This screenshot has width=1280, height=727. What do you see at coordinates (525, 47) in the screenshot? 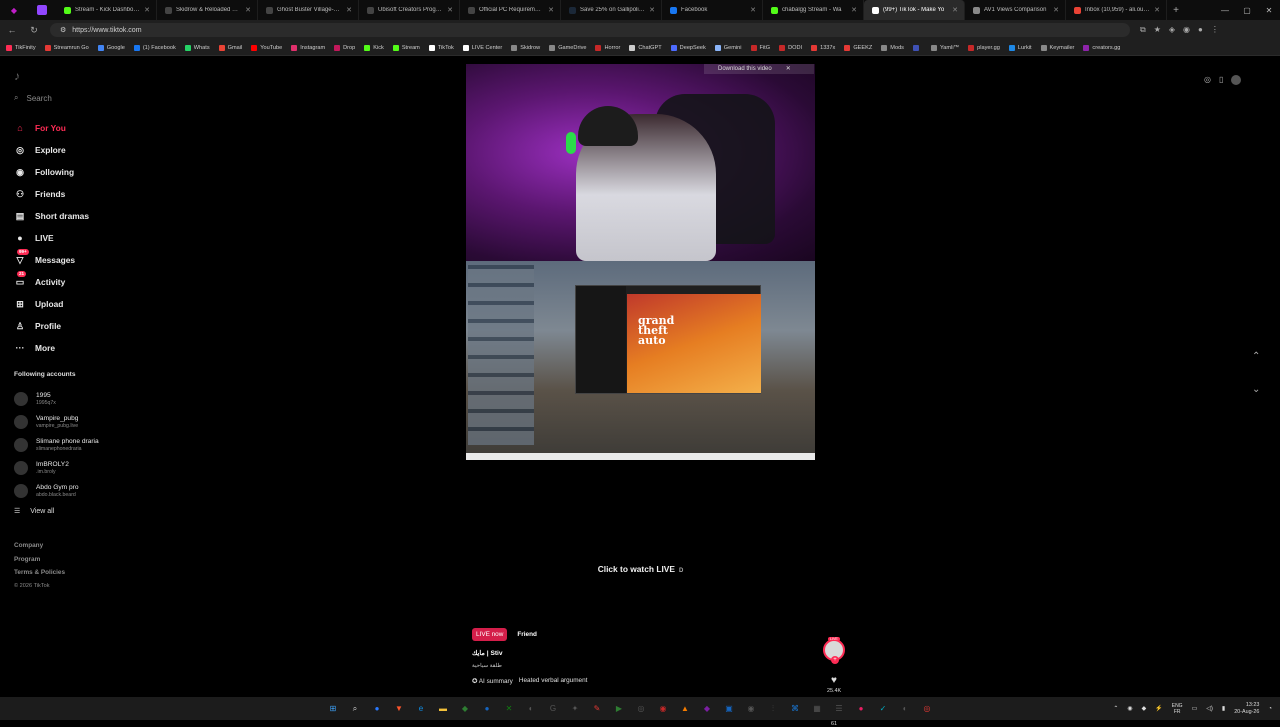
I see `bookmark-item: Skidrow` at bounding box center [525, 47].